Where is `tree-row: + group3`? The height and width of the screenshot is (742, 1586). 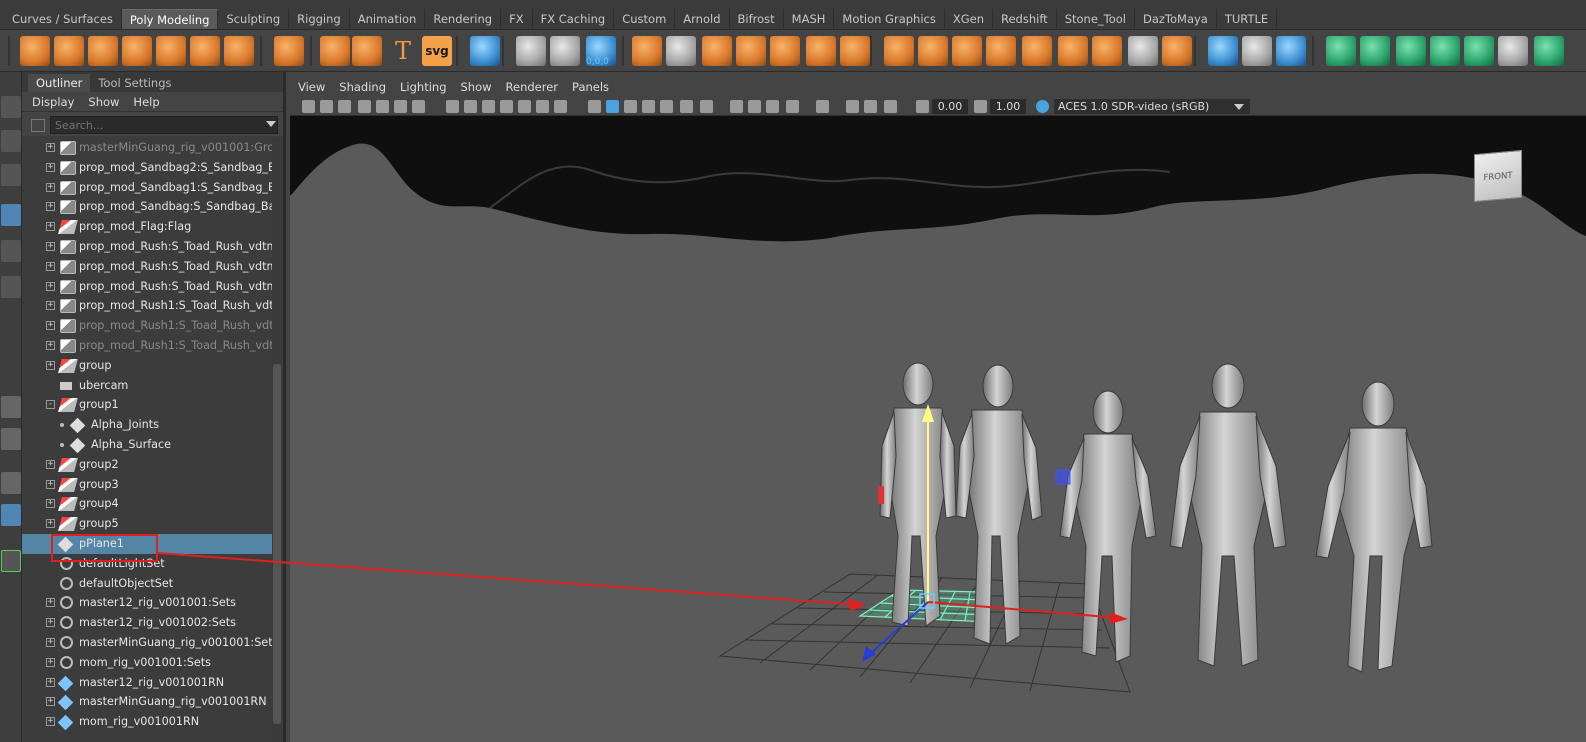
tree-row: + group3 is located at coordinates (147, 485).